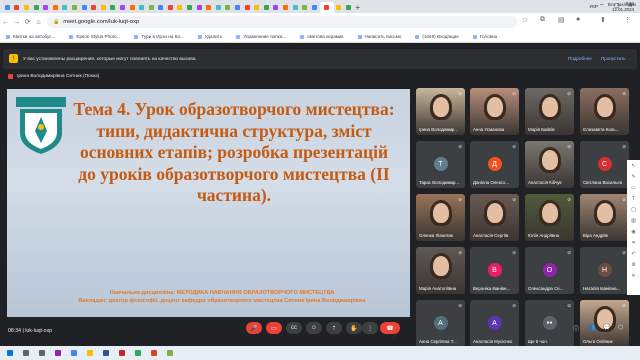 This screenshot has width=640, height=360. Describe the element at coordinates (334, 328) in the screenshot. I see `present-button: ⇡` at that location.